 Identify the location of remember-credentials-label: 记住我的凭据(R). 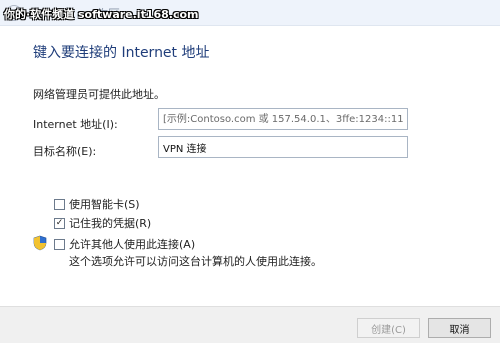
(110, 223).